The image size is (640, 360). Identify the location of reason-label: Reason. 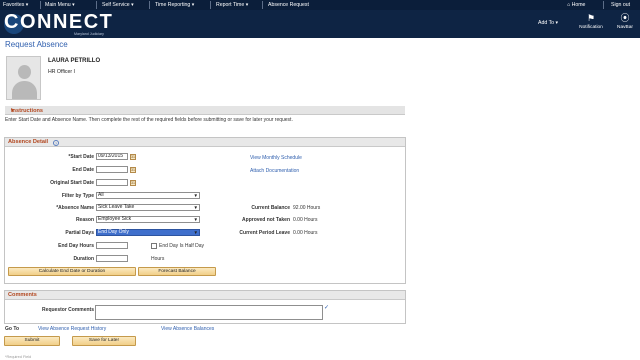
(84, 220).